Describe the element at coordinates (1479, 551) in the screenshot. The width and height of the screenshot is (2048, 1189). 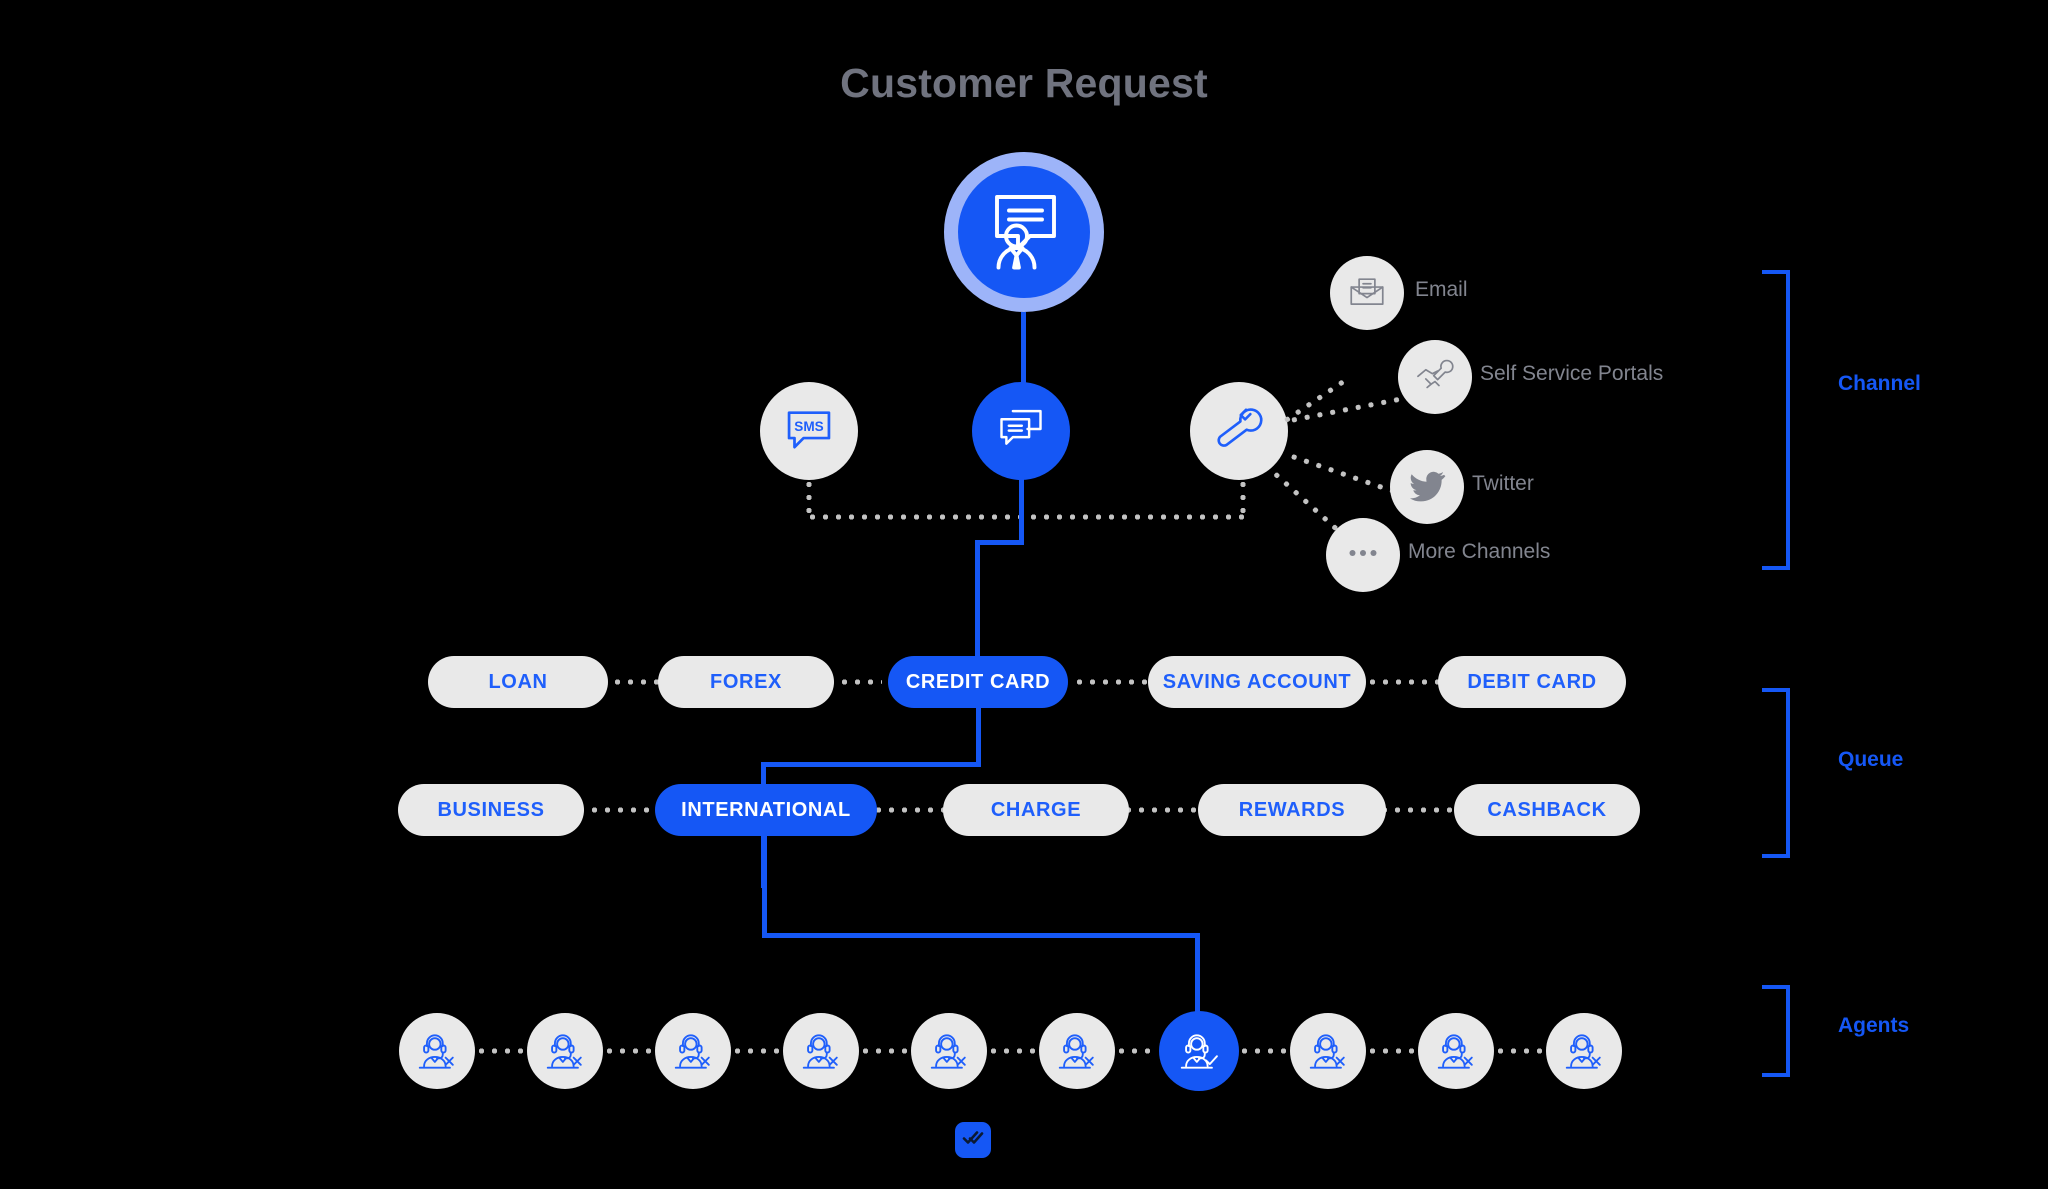
I see `channel-label-more: More Channels` at that location.